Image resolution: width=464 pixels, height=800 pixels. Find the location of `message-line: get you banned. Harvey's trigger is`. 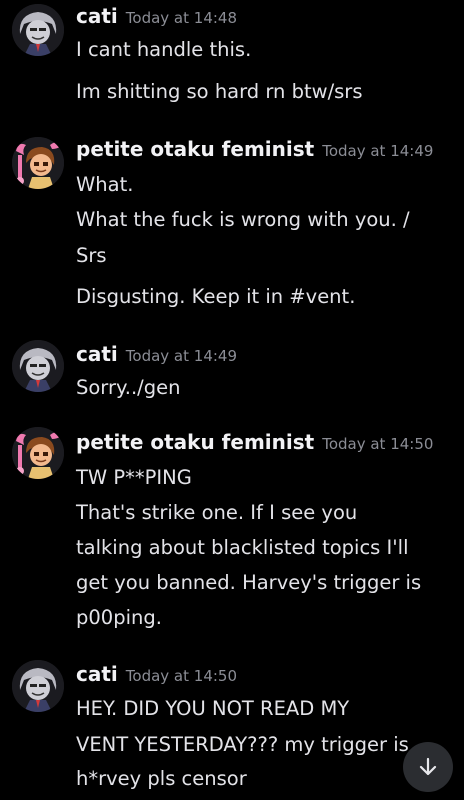

message-line: get you banned. Harvey's trigger is is located at coordinates (249, 582).